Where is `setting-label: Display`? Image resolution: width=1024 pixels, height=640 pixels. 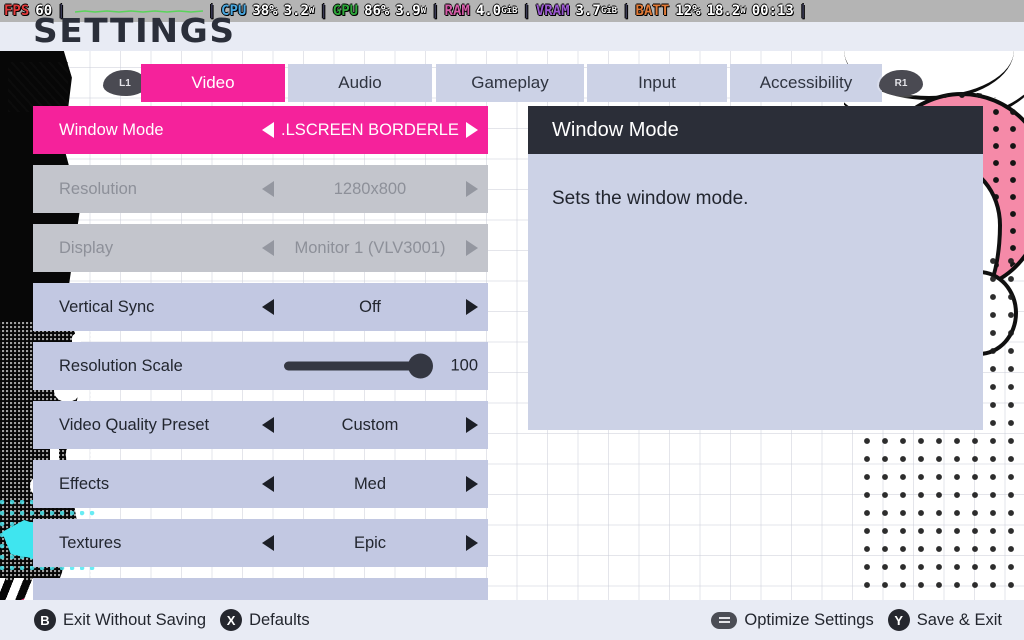
setting-label: Display is located at coordinates (86, 247).